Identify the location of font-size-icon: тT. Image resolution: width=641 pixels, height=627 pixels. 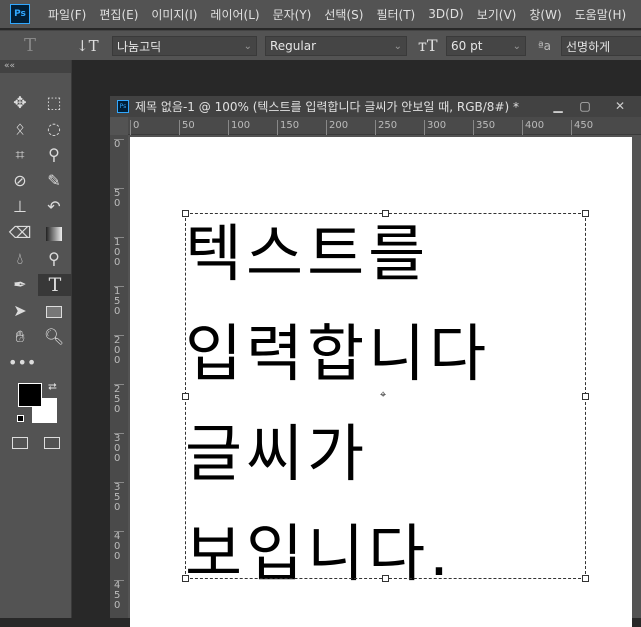
(428, 45).